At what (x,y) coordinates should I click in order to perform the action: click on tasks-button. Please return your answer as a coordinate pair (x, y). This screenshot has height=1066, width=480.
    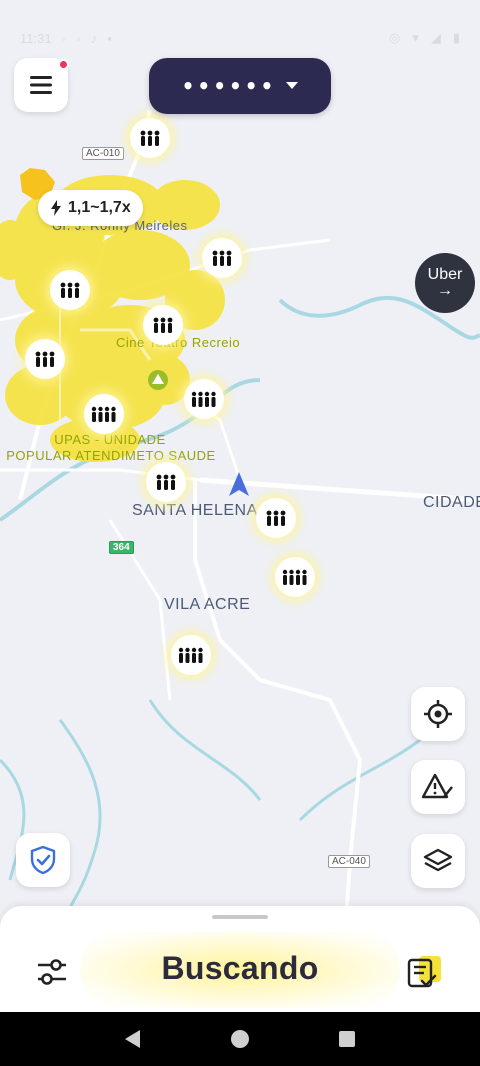
    Looking at the image, I should click on (424, 972).